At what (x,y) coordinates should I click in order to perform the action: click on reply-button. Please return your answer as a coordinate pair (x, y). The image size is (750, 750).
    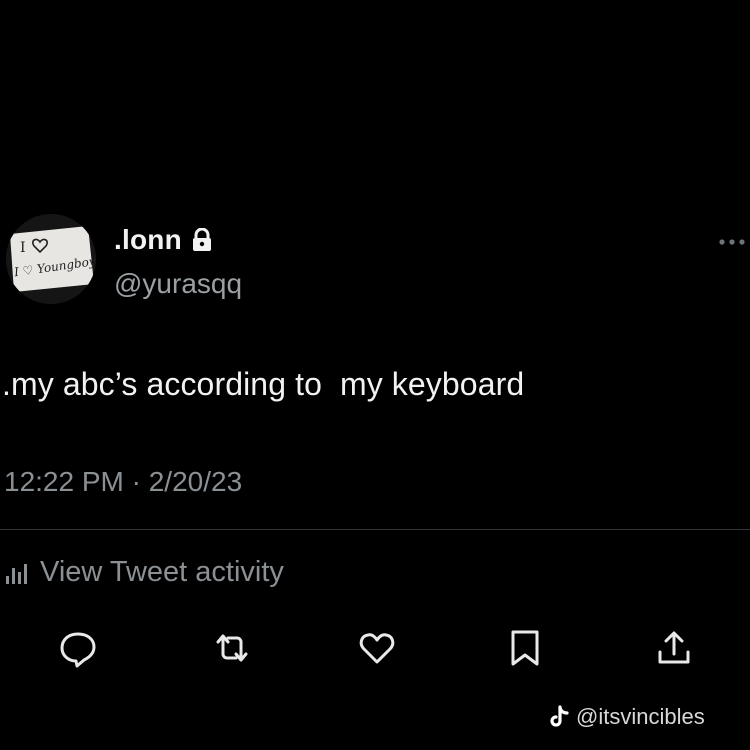
    Looking at the image, I should click on (78, 648).